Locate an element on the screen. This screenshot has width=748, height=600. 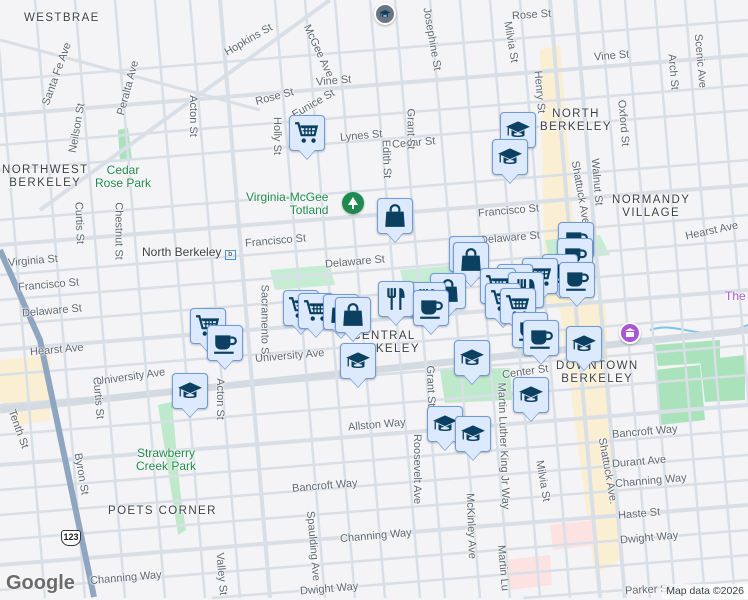
restaurant-icon is located at coordinates (396, 299).